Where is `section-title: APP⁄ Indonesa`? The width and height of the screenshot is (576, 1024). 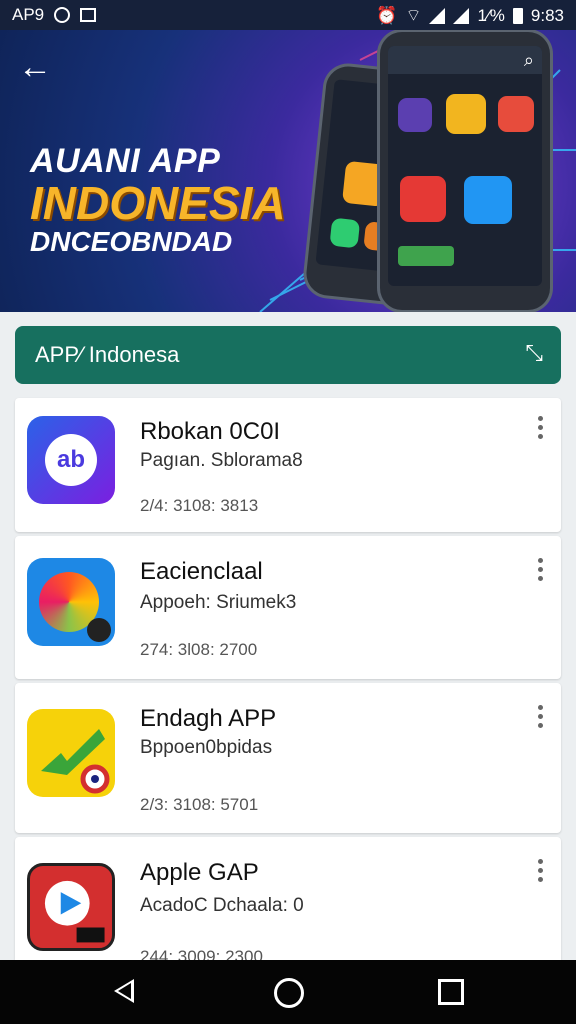
section-title: APP⁄ Indonesa is located at coordinates (107, 354).